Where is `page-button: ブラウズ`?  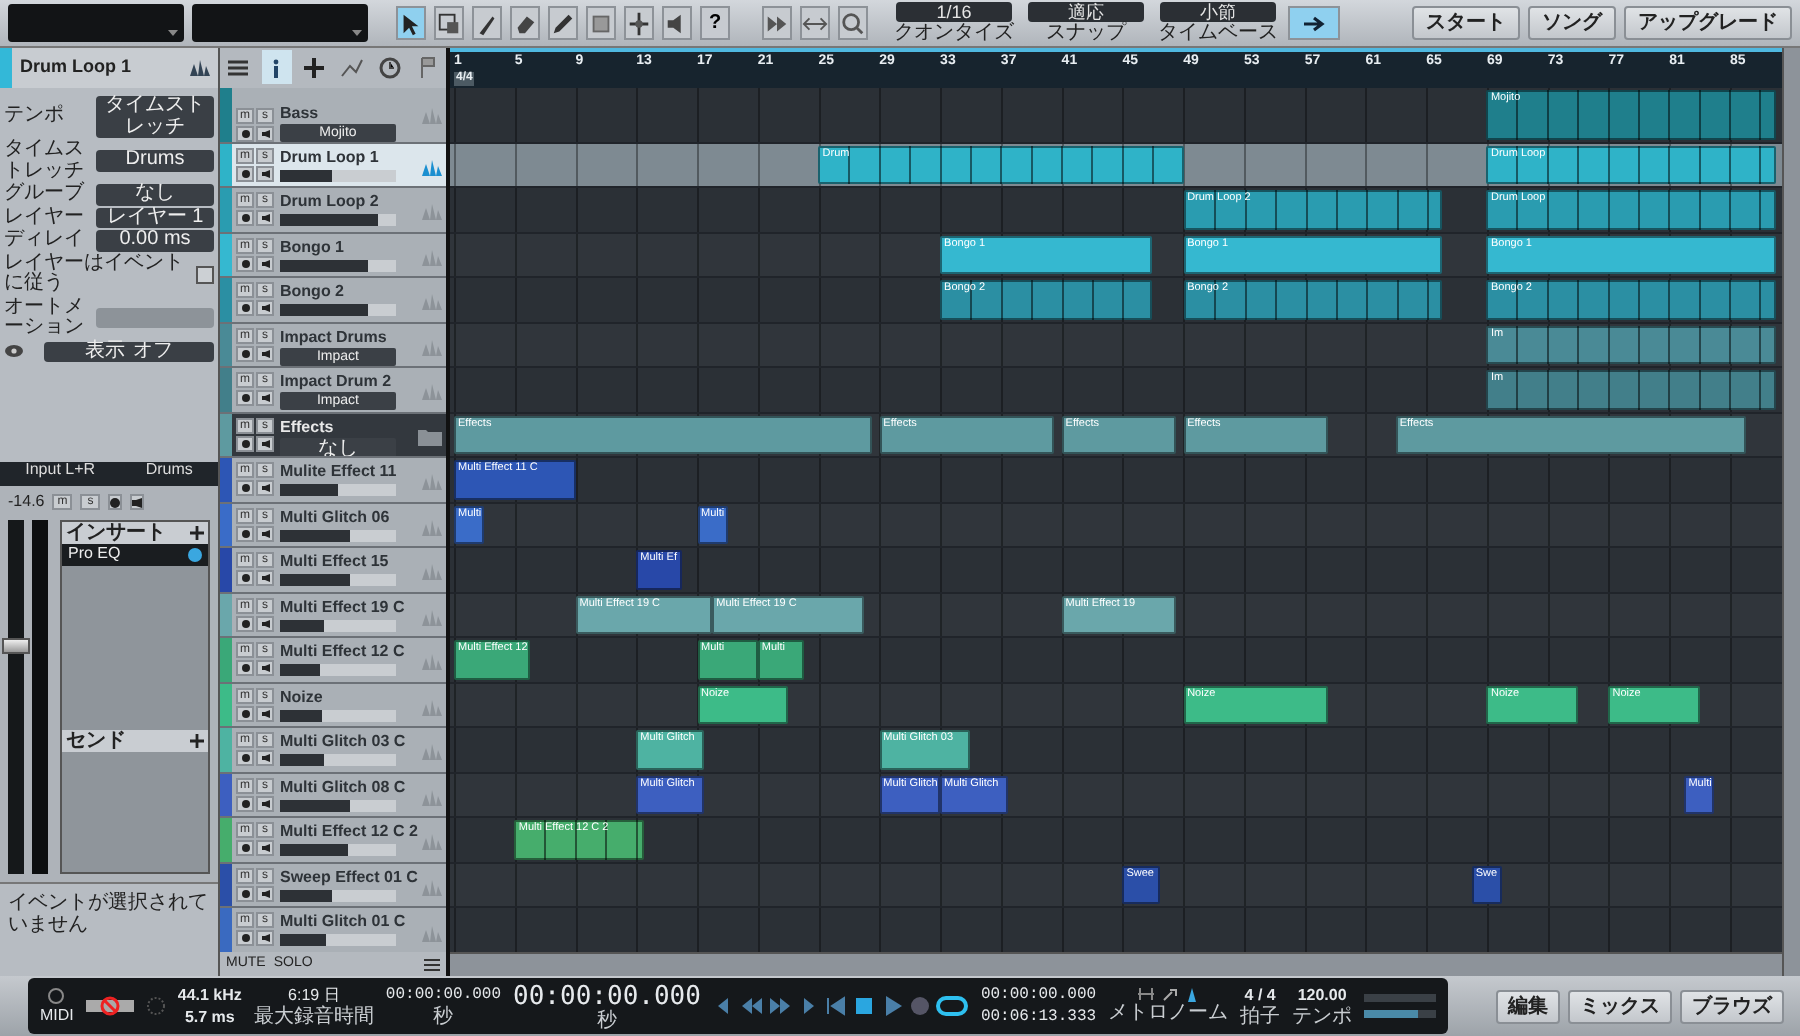 page-button: ブラウズ is located at coordinates (1732, 1006).